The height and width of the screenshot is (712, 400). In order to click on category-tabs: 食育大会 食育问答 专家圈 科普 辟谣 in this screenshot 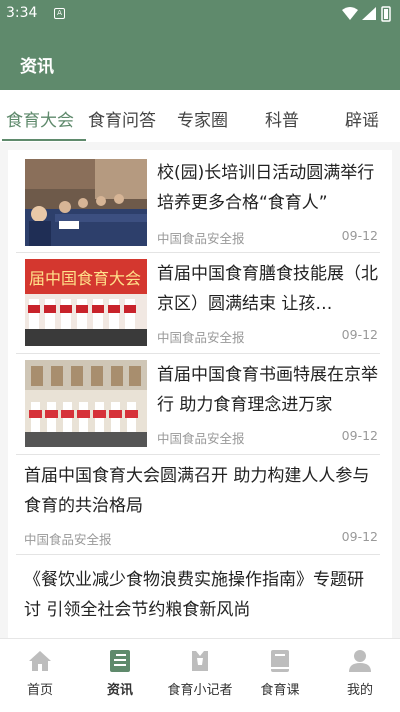, I will do `click(200, 116)`.